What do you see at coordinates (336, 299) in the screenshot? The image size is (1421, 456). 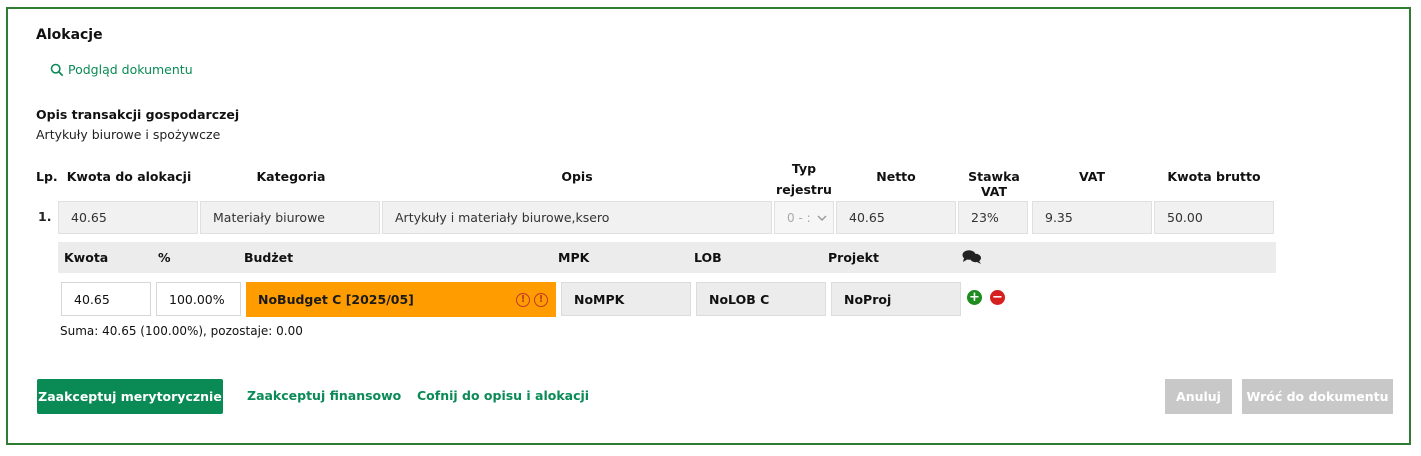 I see `budget-value: NoBudget C [2025/05]` at bounding box center [336, 299].